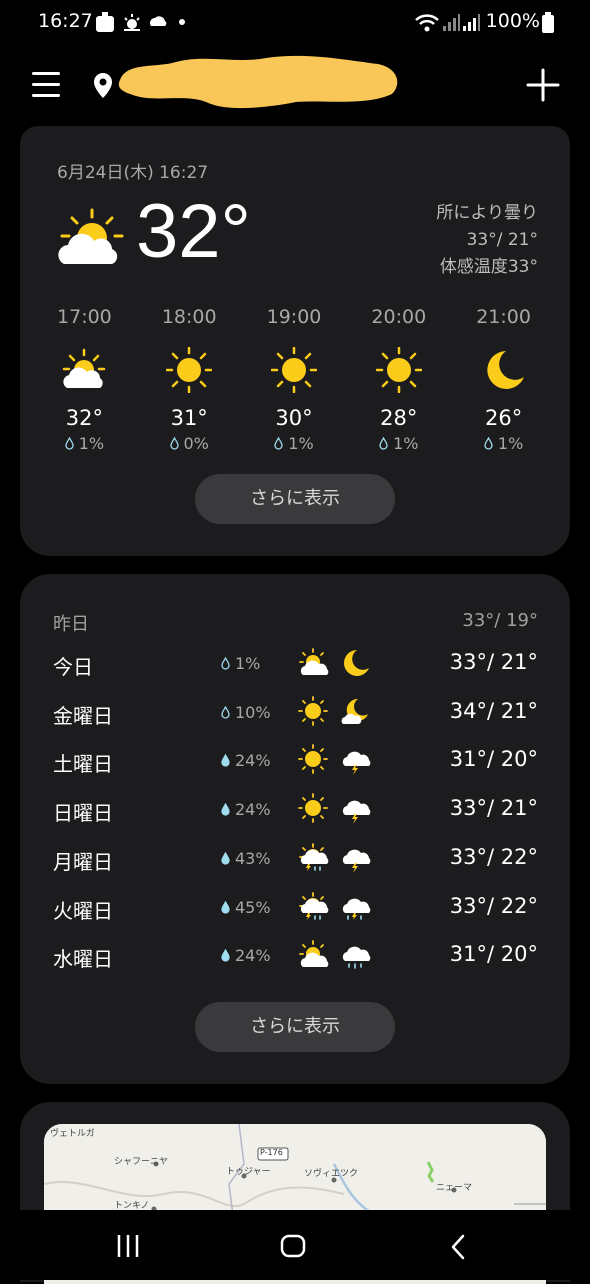 The width and height of the screenshot is (590, 1284). What do you see at coordinates (548, 22) in the screenshot?
I see `battery-icon` at bounding box center [548, 22].